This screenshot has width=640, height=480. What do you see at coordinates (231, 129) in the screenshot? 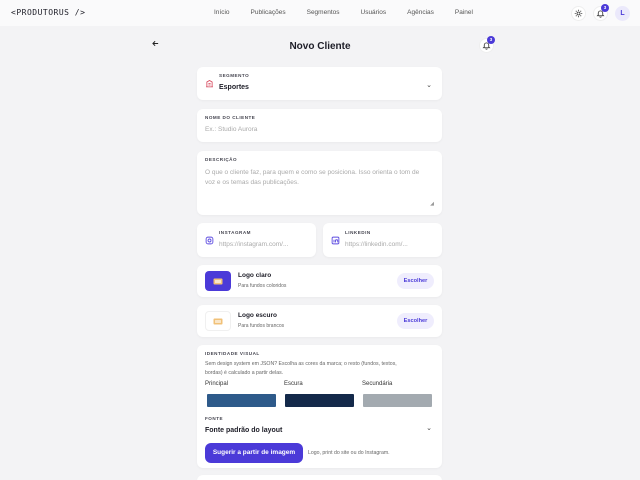
I see `client-name-input: Ex.: Studio Aurora` at bounding box center [231, 129].